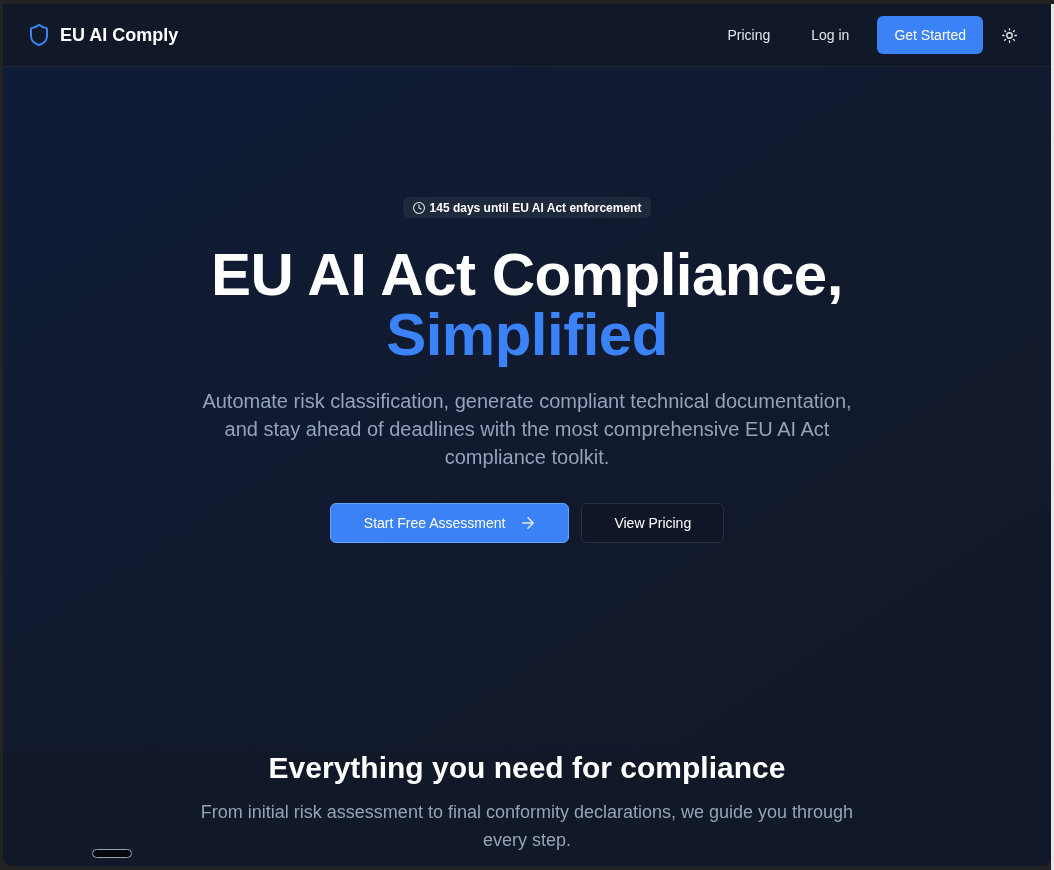 Image resolution: width=1054 pixels, height=870 pixels. What do you see at coordinates (527, 826) in the screenshot?
I see `section-description: From initial risk assessment to final conformity declarations, we guide you through every step.` at bounding box center [527, 826].